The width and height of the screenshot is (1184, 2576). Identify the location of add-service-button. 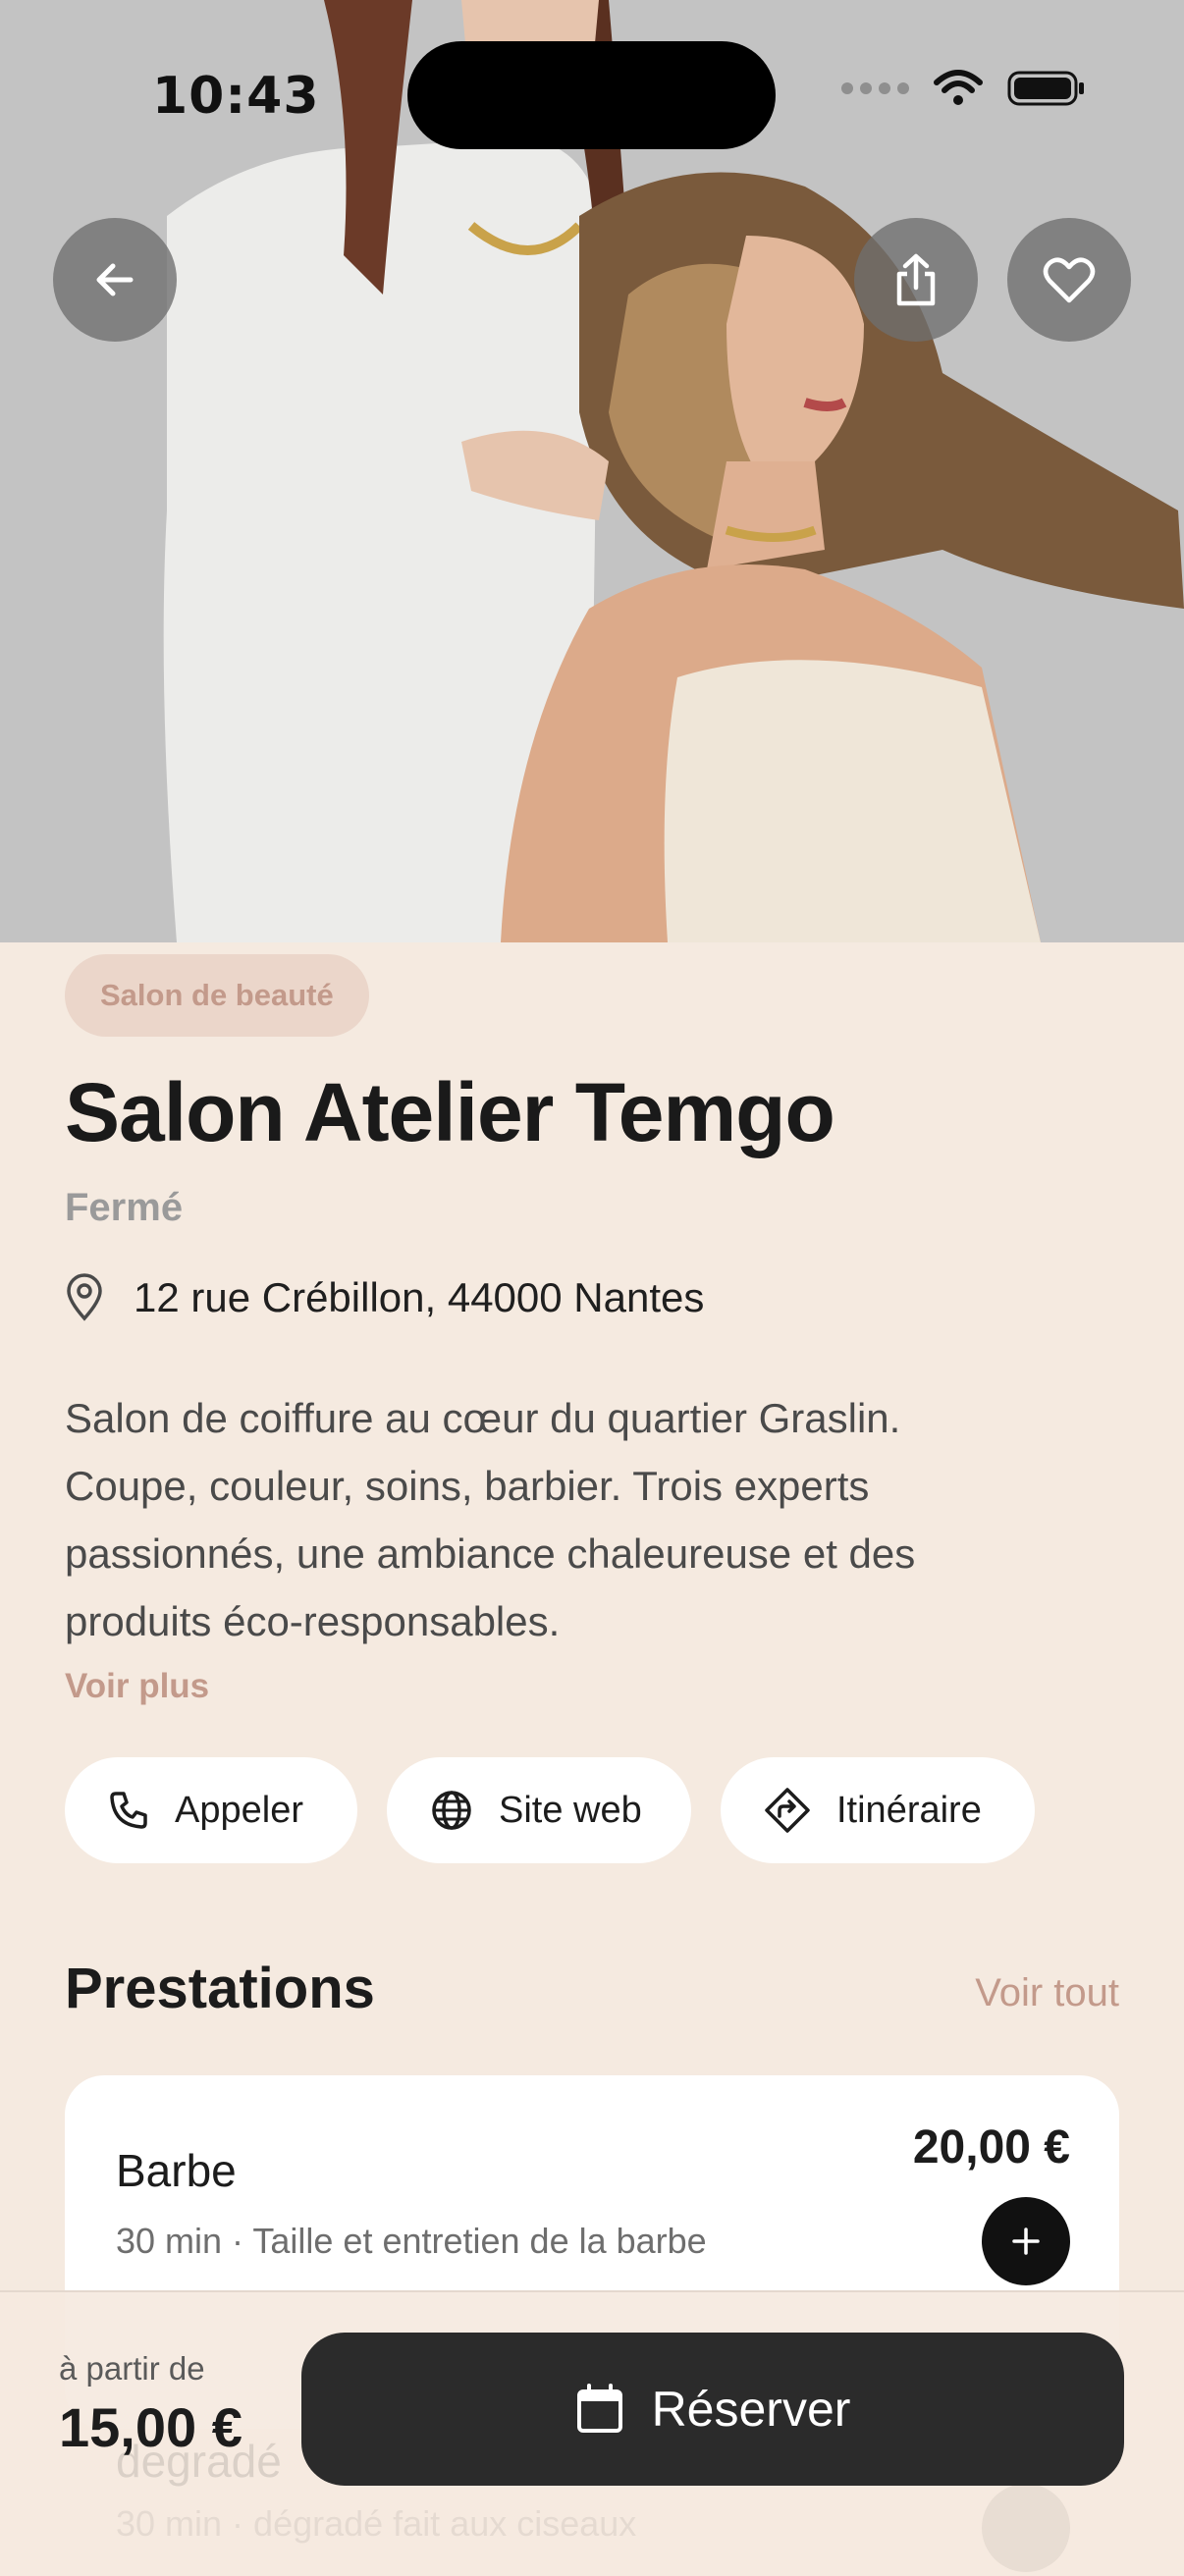
(1026, 2241).